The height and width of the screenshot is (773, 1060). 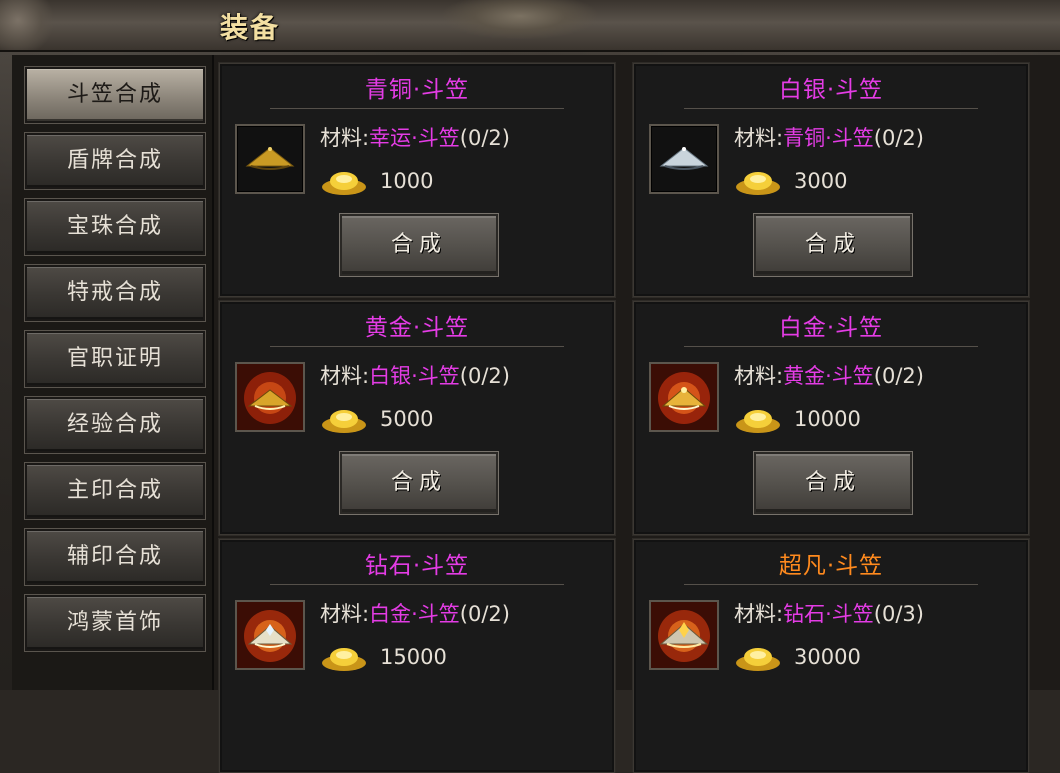 I want to click on card-title: 白银·斗笠, so click(x=831, y=90).